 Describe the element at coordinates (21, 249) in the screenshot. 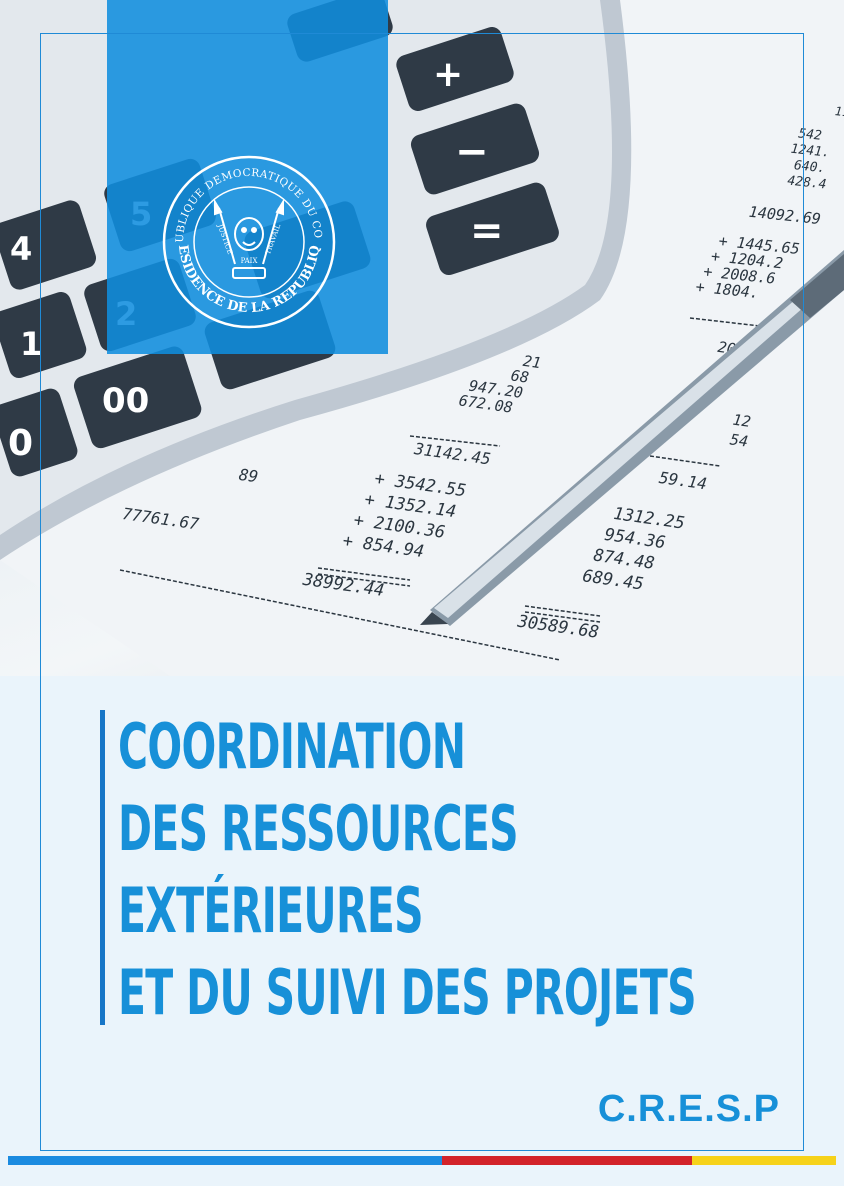

I see `key-4: 4` at that location.